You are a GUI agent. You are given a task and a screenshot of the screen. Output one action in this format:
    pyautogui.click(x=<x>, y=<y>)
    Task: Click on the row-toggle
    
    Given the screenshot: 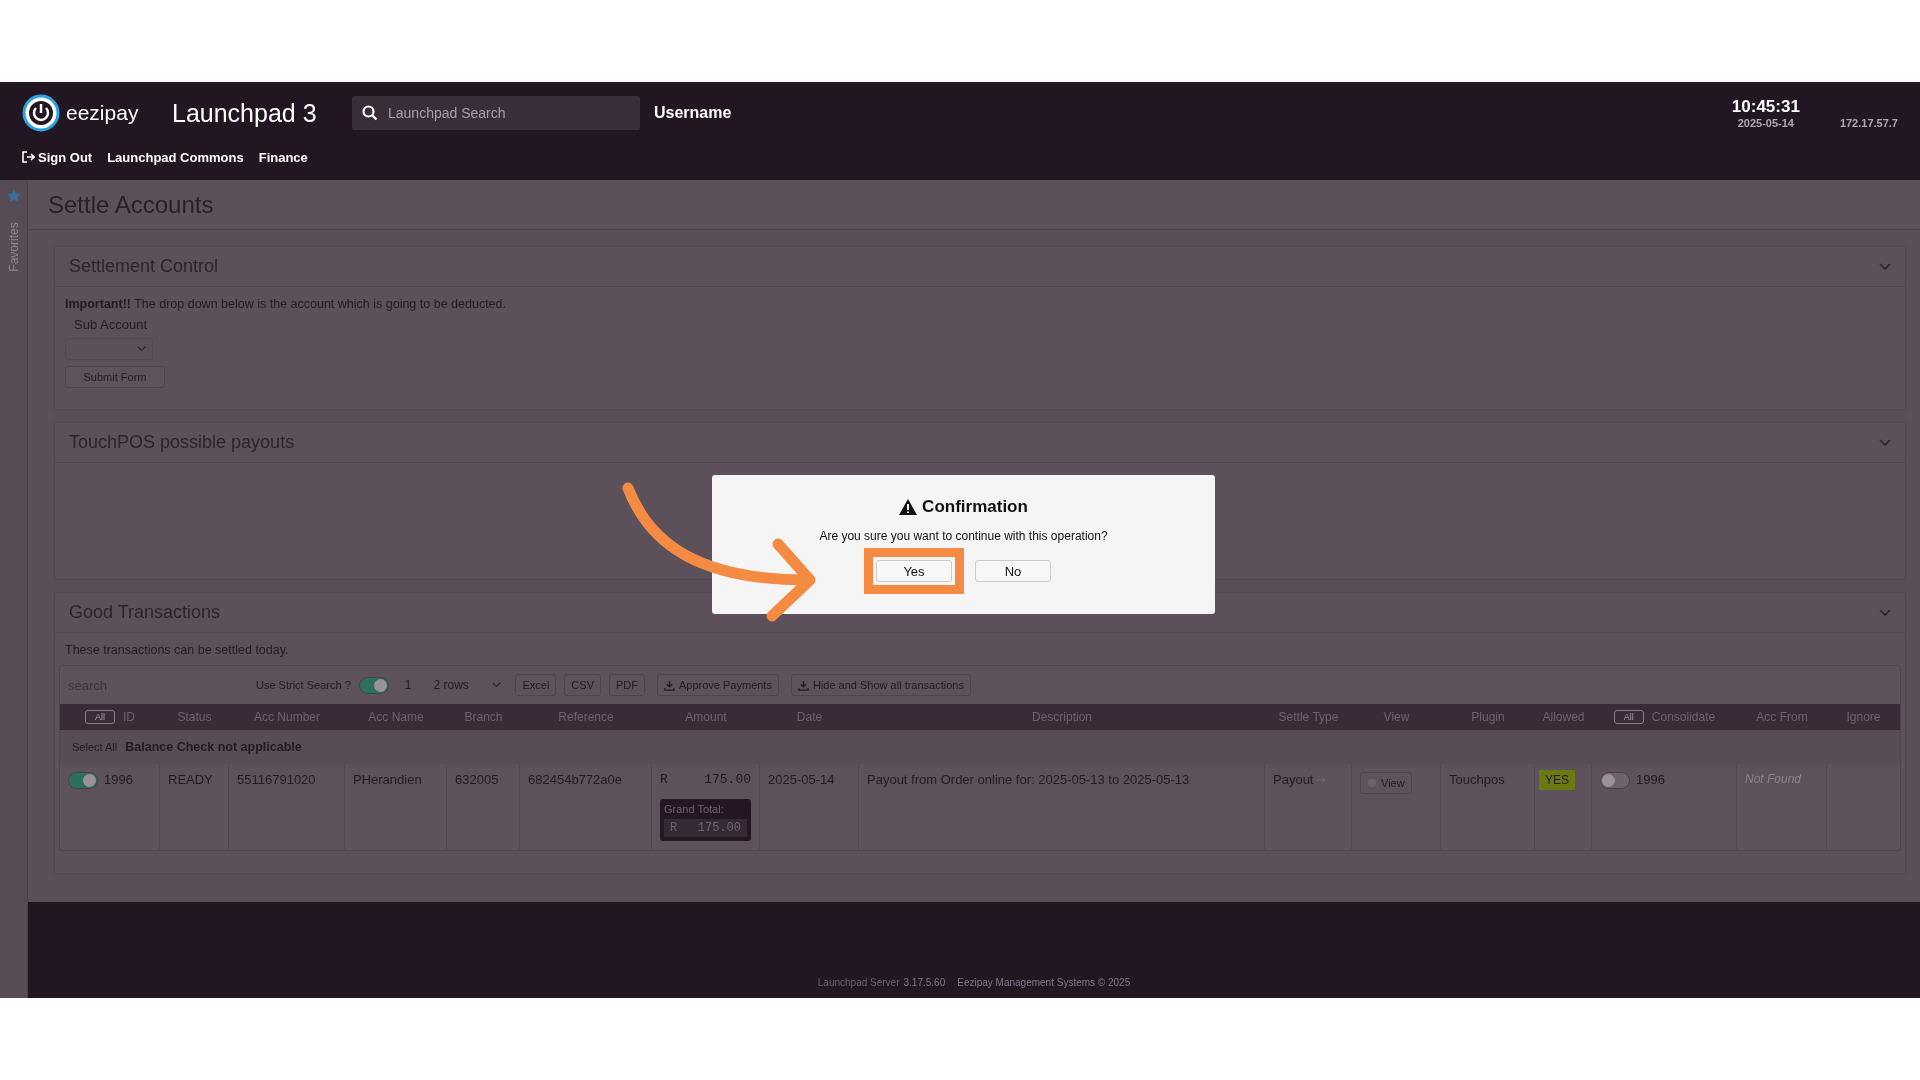 What is the action you would take?
    pyautogui.click(x=83, y=780)
    